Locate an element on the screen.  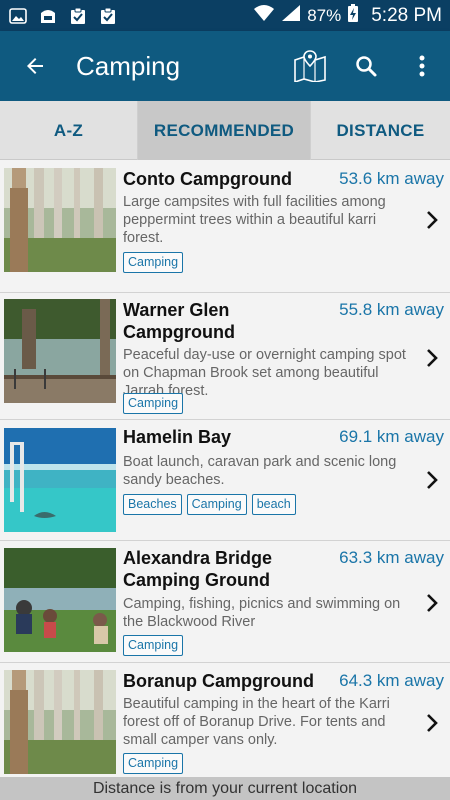
wifi-icon is located at coordinates (264, 15).